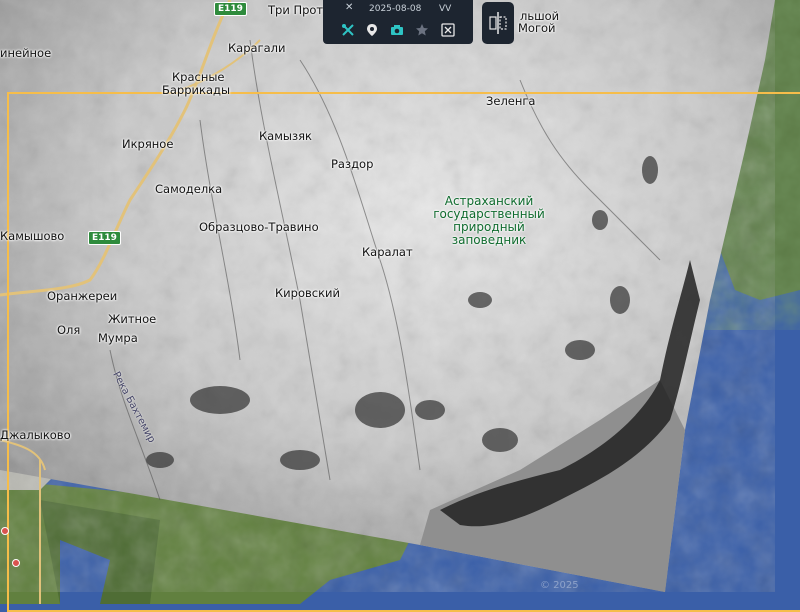 The height and width of the screenshot is (612, 800). What do you see at coordinates (259, 227) in the screenshot?
I see `label-obraztsovo: Образцово-Травино` at bounding box center [259, 227].